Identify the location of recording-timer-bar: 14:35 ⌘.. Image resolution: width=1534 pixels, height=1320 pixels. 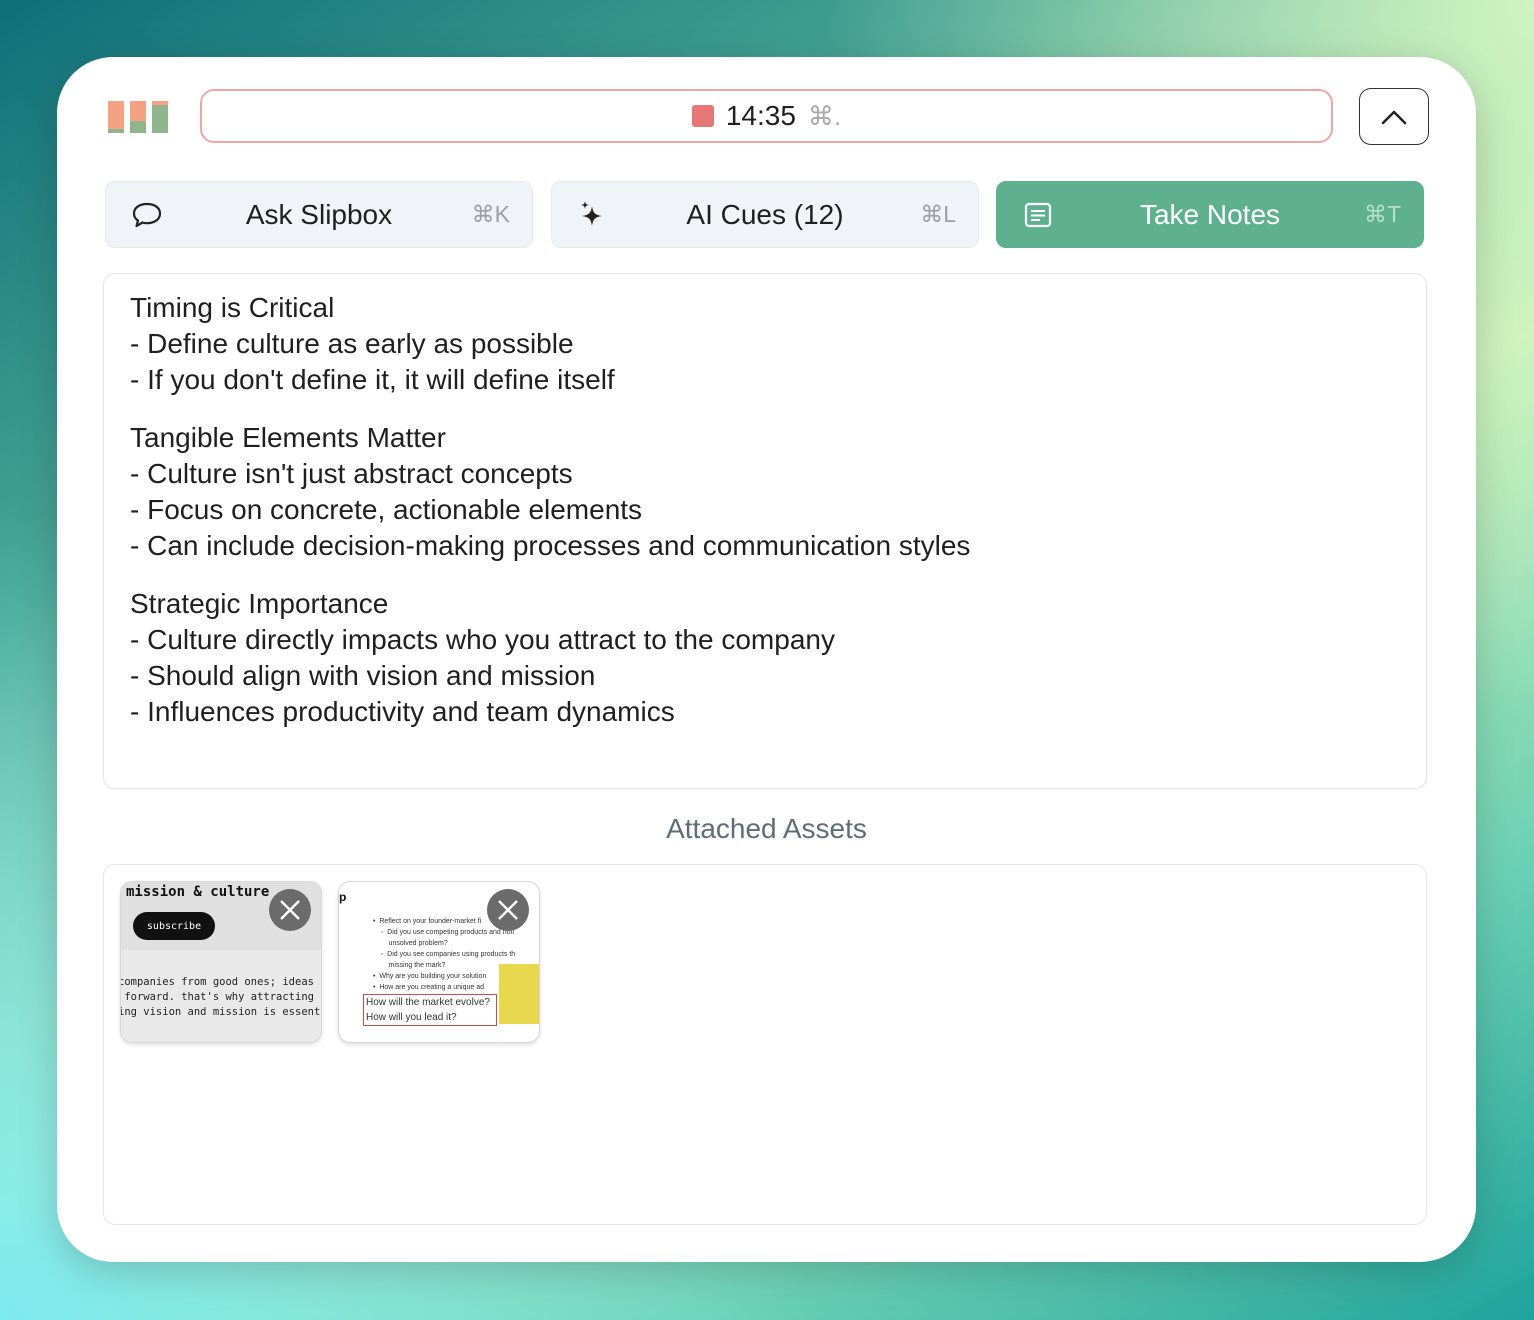
(766, 116).